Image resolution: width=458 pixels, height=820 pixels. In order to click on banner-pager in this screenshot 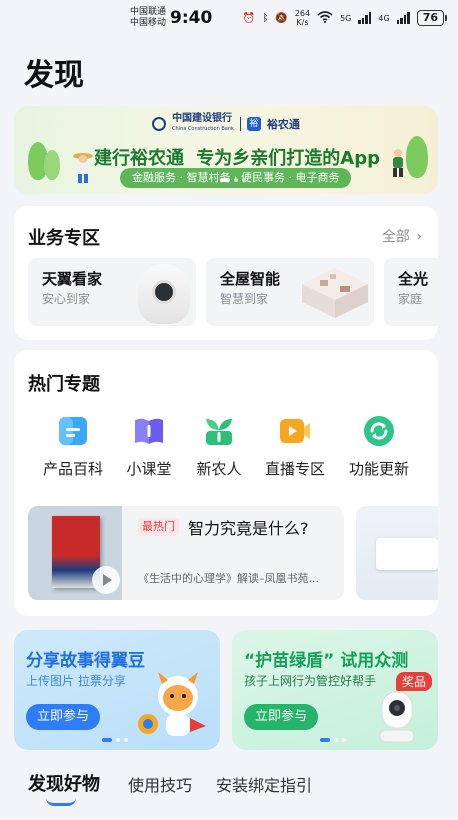, I will do `click(233, 180)`.